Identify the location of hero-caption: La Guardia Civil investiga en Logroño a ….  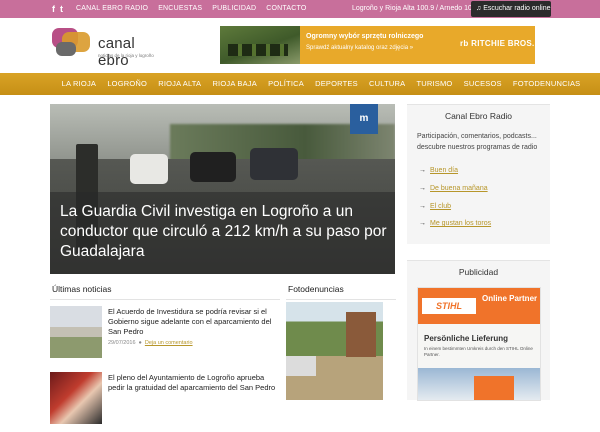
(222, 233).